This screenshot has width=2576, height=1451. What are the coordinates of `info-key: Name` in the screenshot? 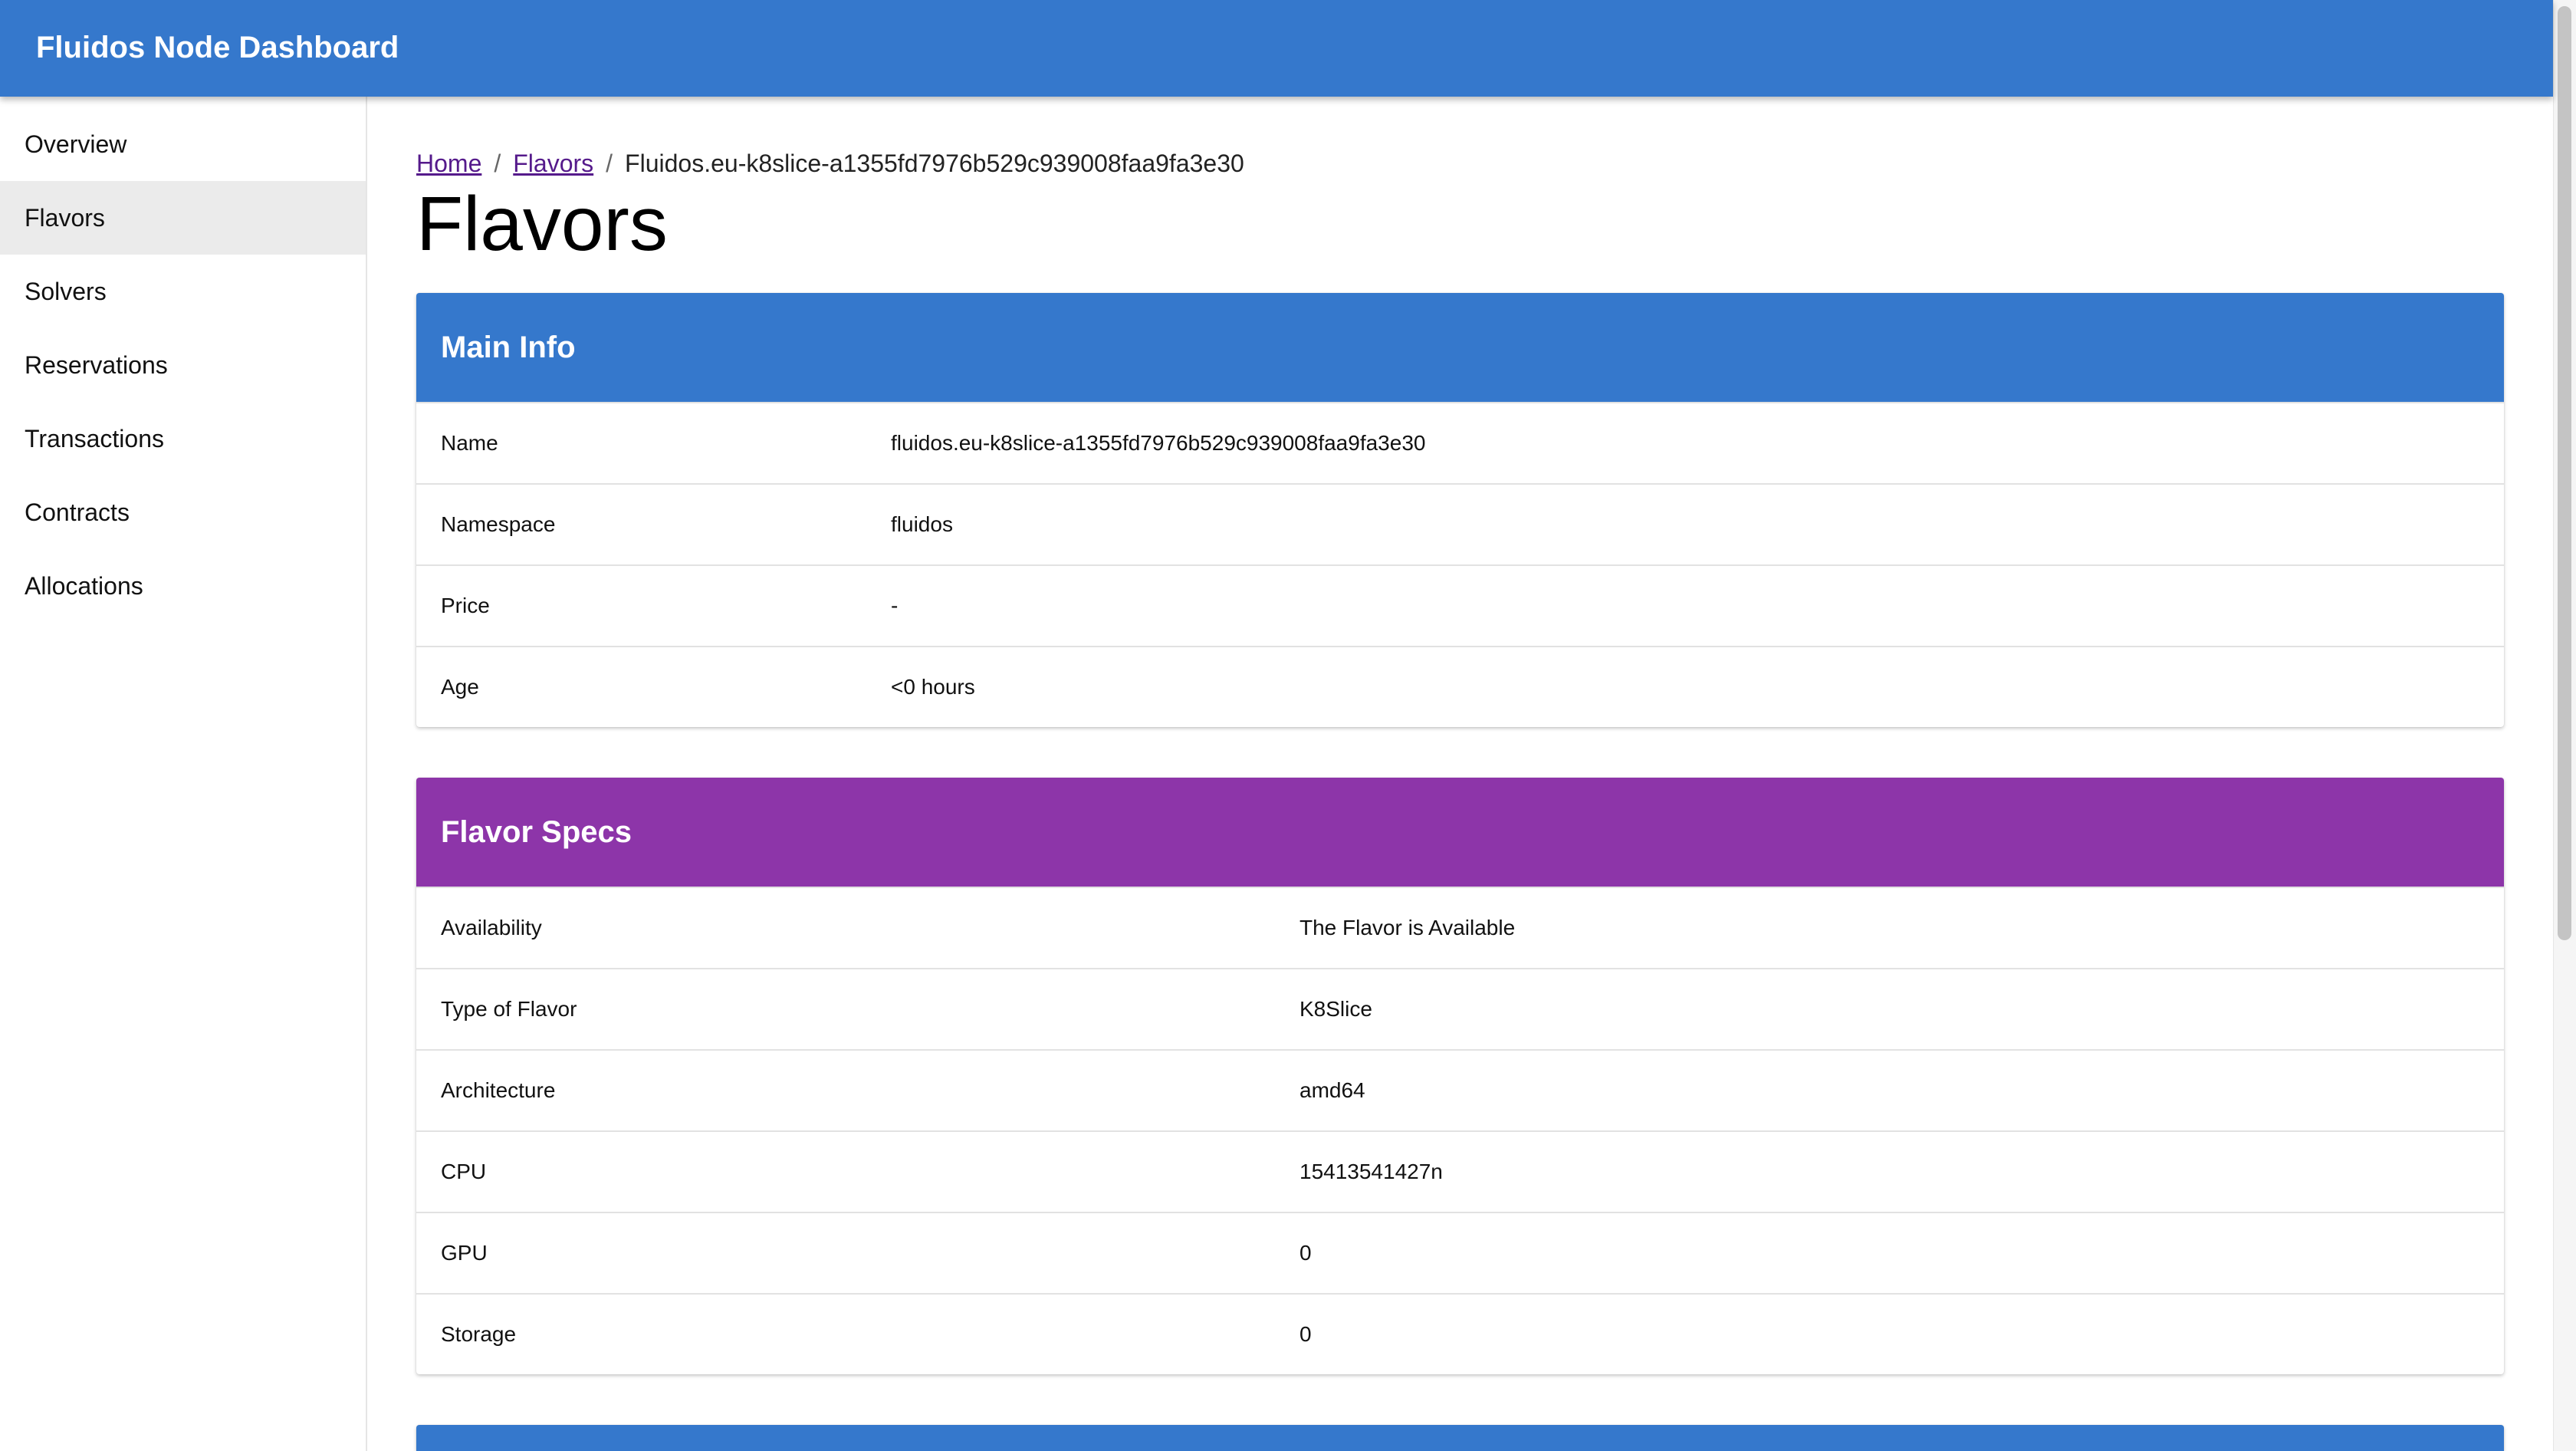 It's located at (470, 443).